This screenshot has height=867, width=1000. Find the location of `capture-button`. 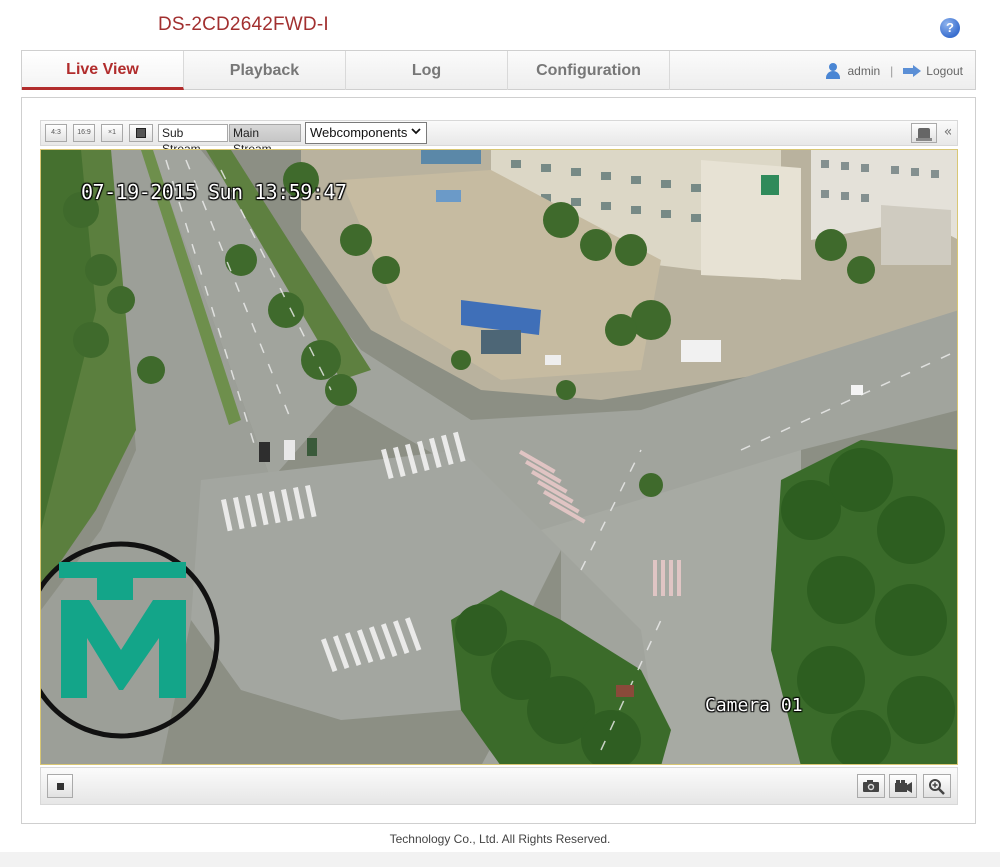

capture-button is located at coordinates (871, 786).